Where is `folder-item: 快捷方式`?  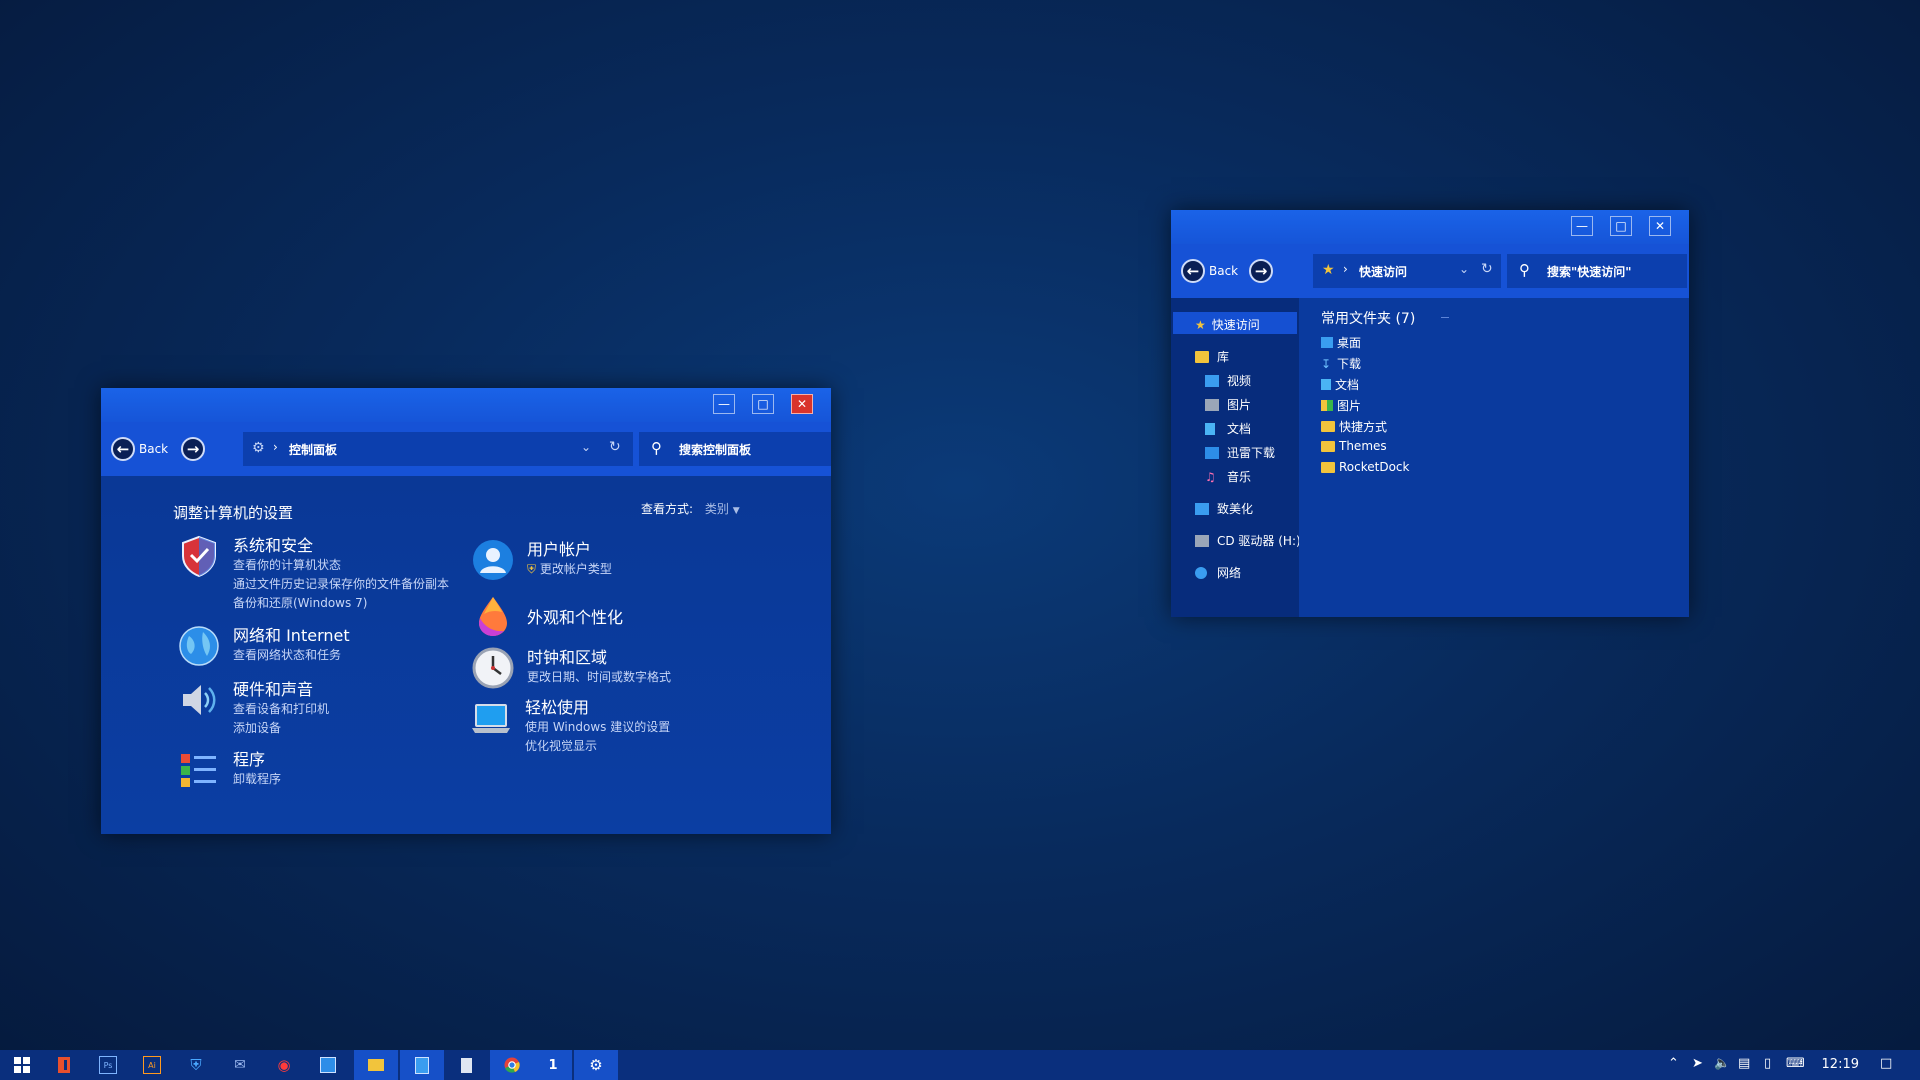 folder-item: 快捷方式 is located at coordinates (1354, 426).